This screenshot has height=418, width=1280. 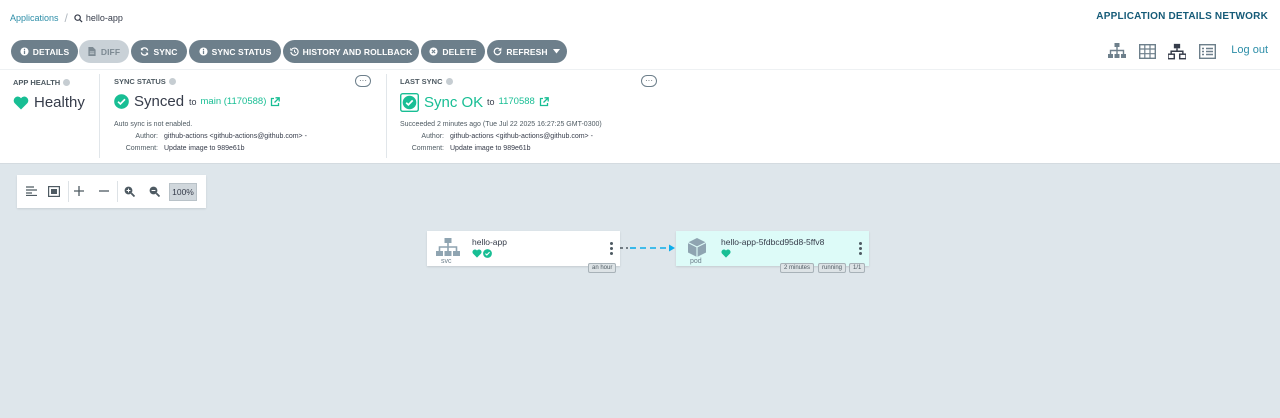 I want to click on graph-controls: 100%, so click(x=111, y=191).